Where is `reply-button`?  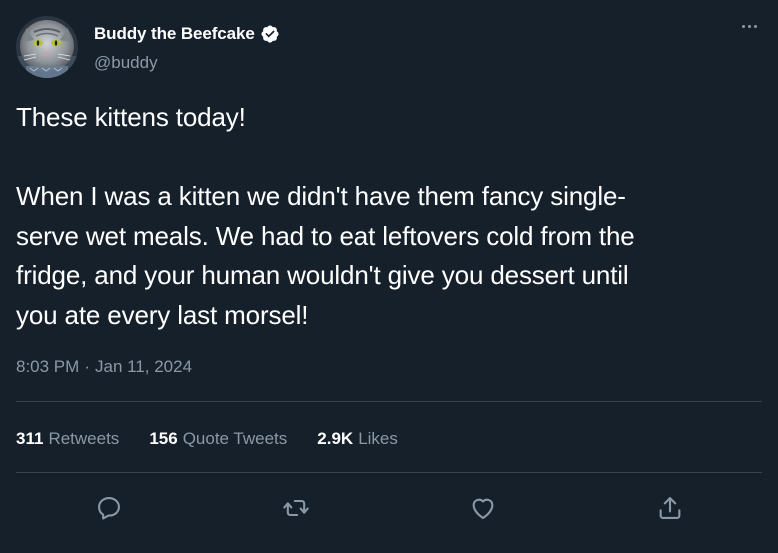
reply-button is located at coordinates (109, 508).